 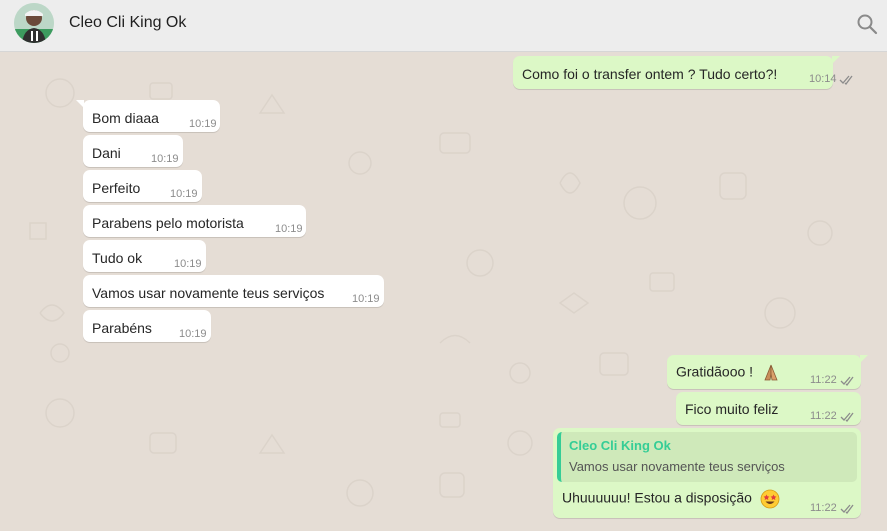 What do you see at coordinates (732, 409) in the screenshot?
I see `message-text: Fico muito feliz` at bounding box center [732, 409].